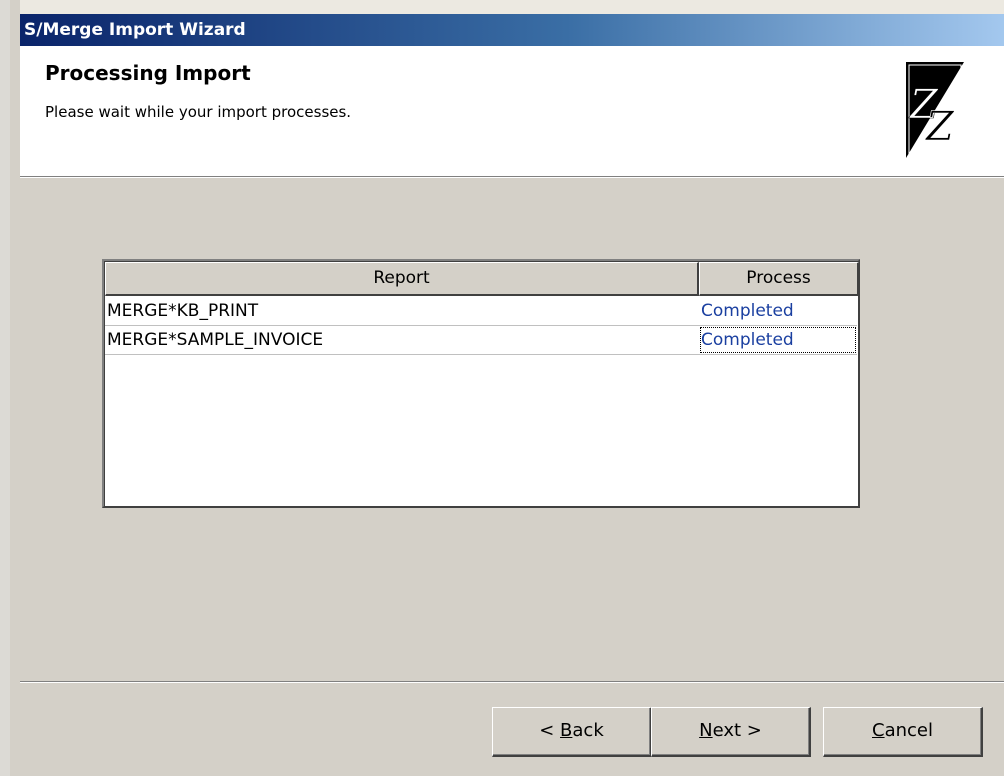  I want to click on back-button-mnemonic: B, so click(566, 730).